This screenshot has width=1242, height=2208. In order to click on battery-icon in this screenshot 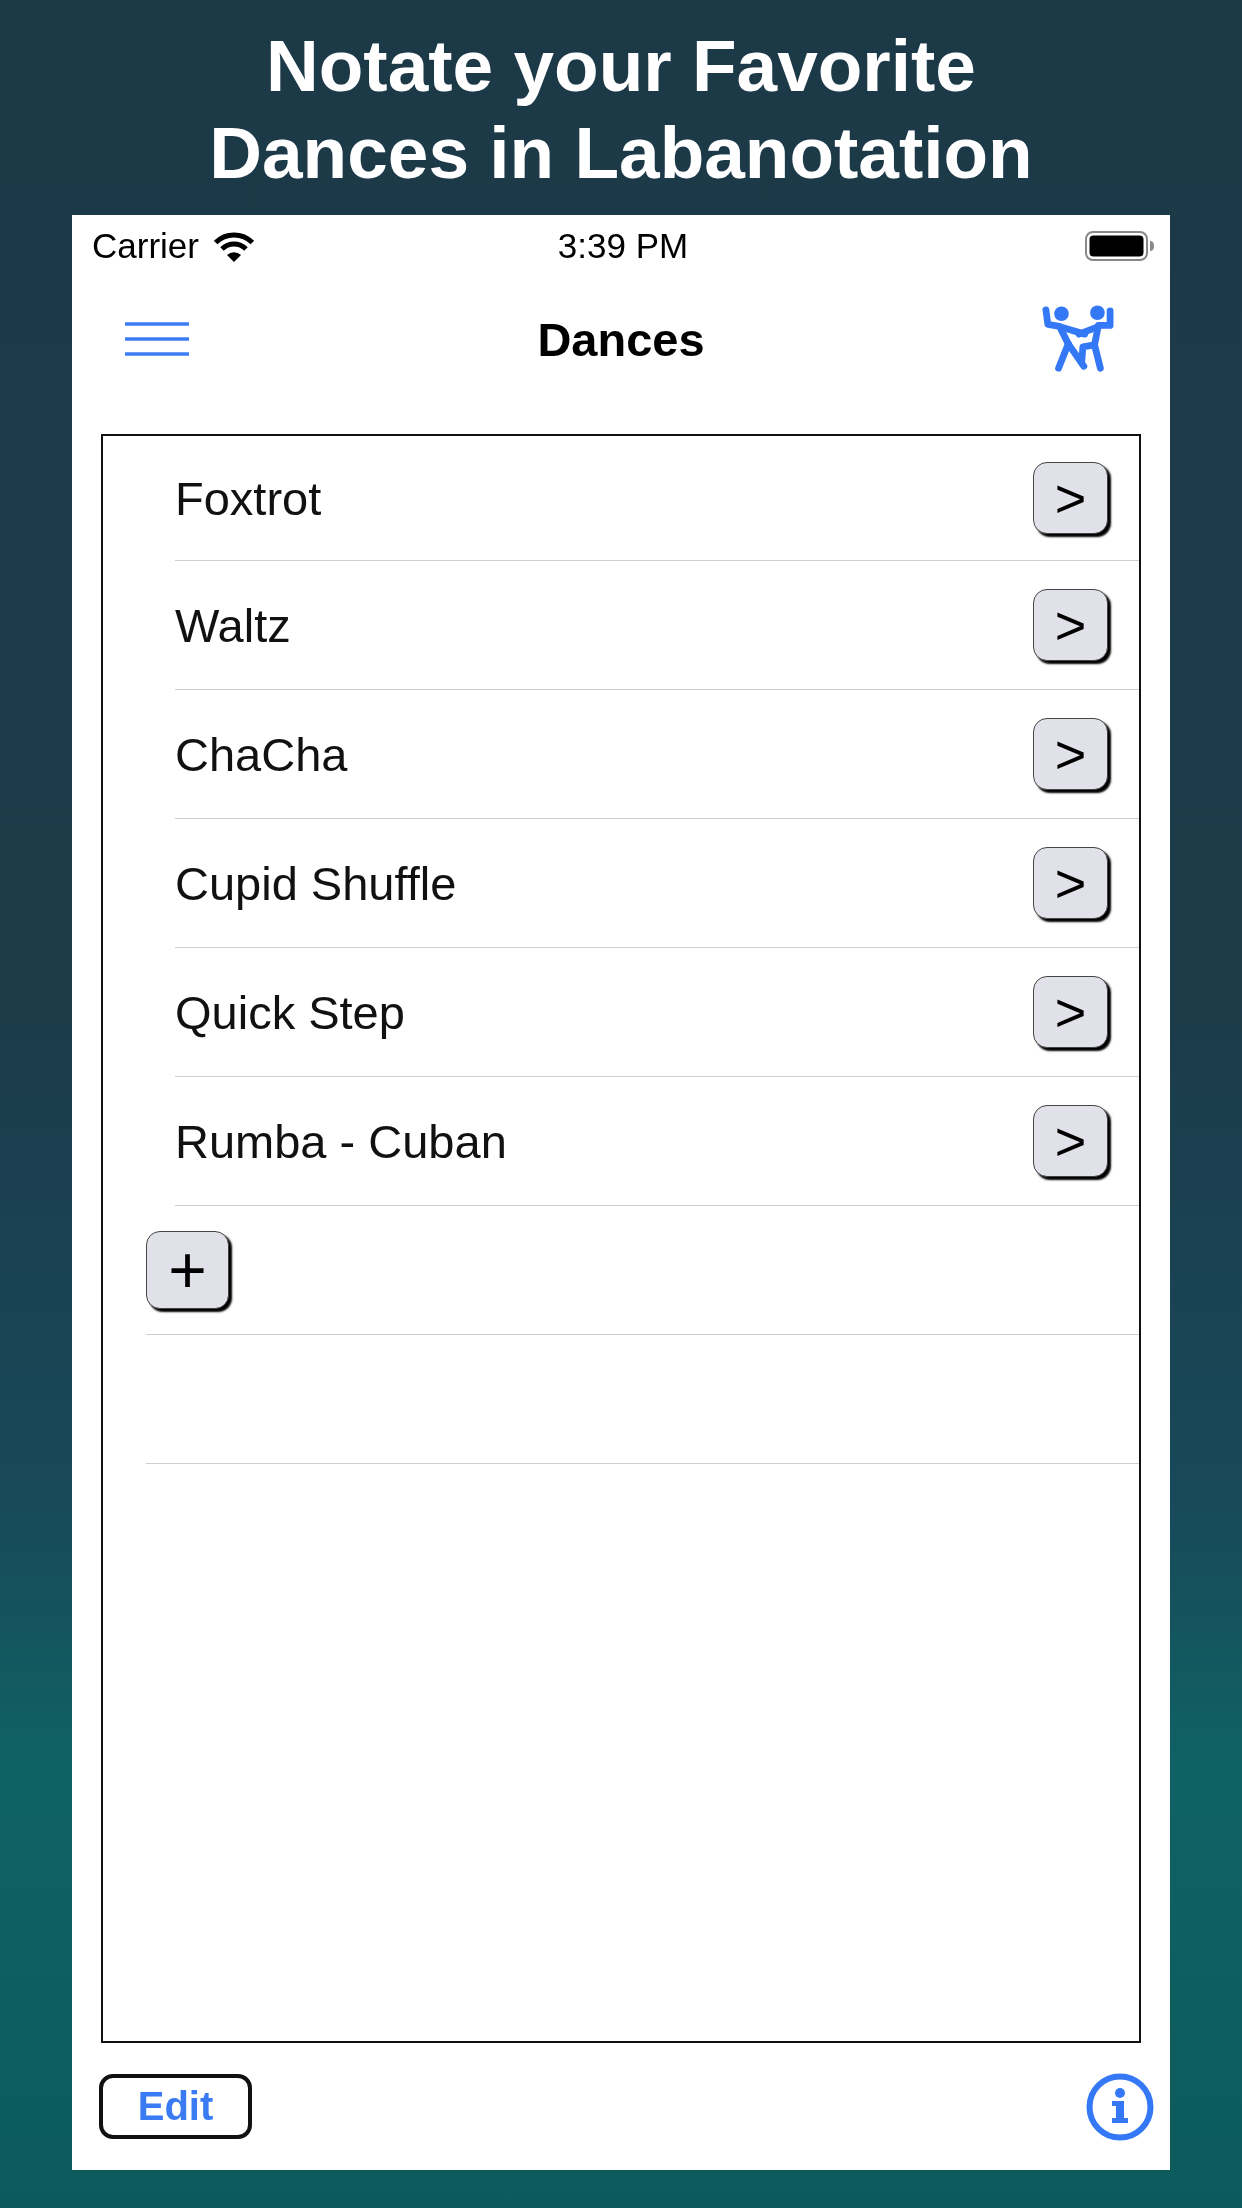, I will do `click(1119, 246)`.